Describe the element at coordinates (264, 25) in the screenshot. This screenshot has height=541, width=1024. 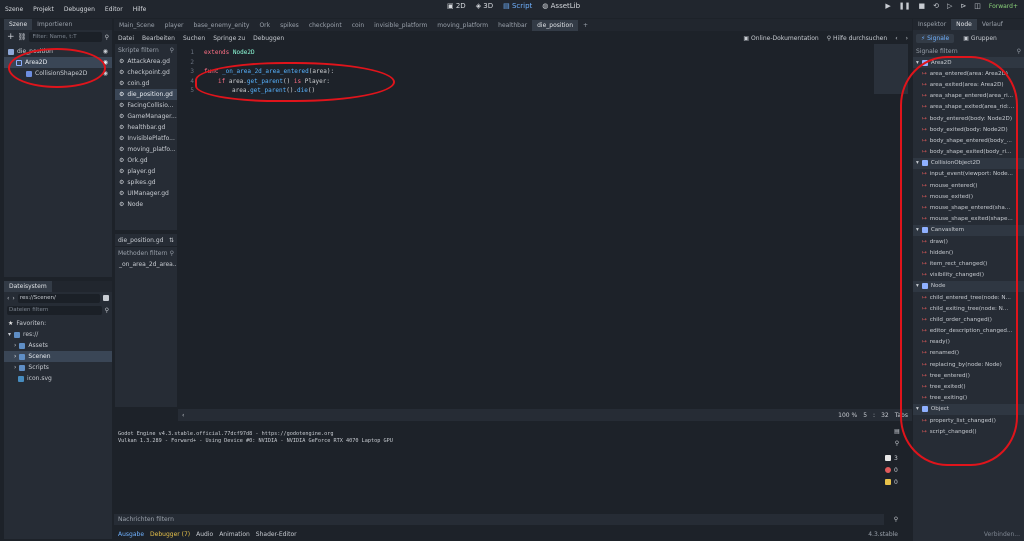
I see `editor-tab: Ork` at that location.